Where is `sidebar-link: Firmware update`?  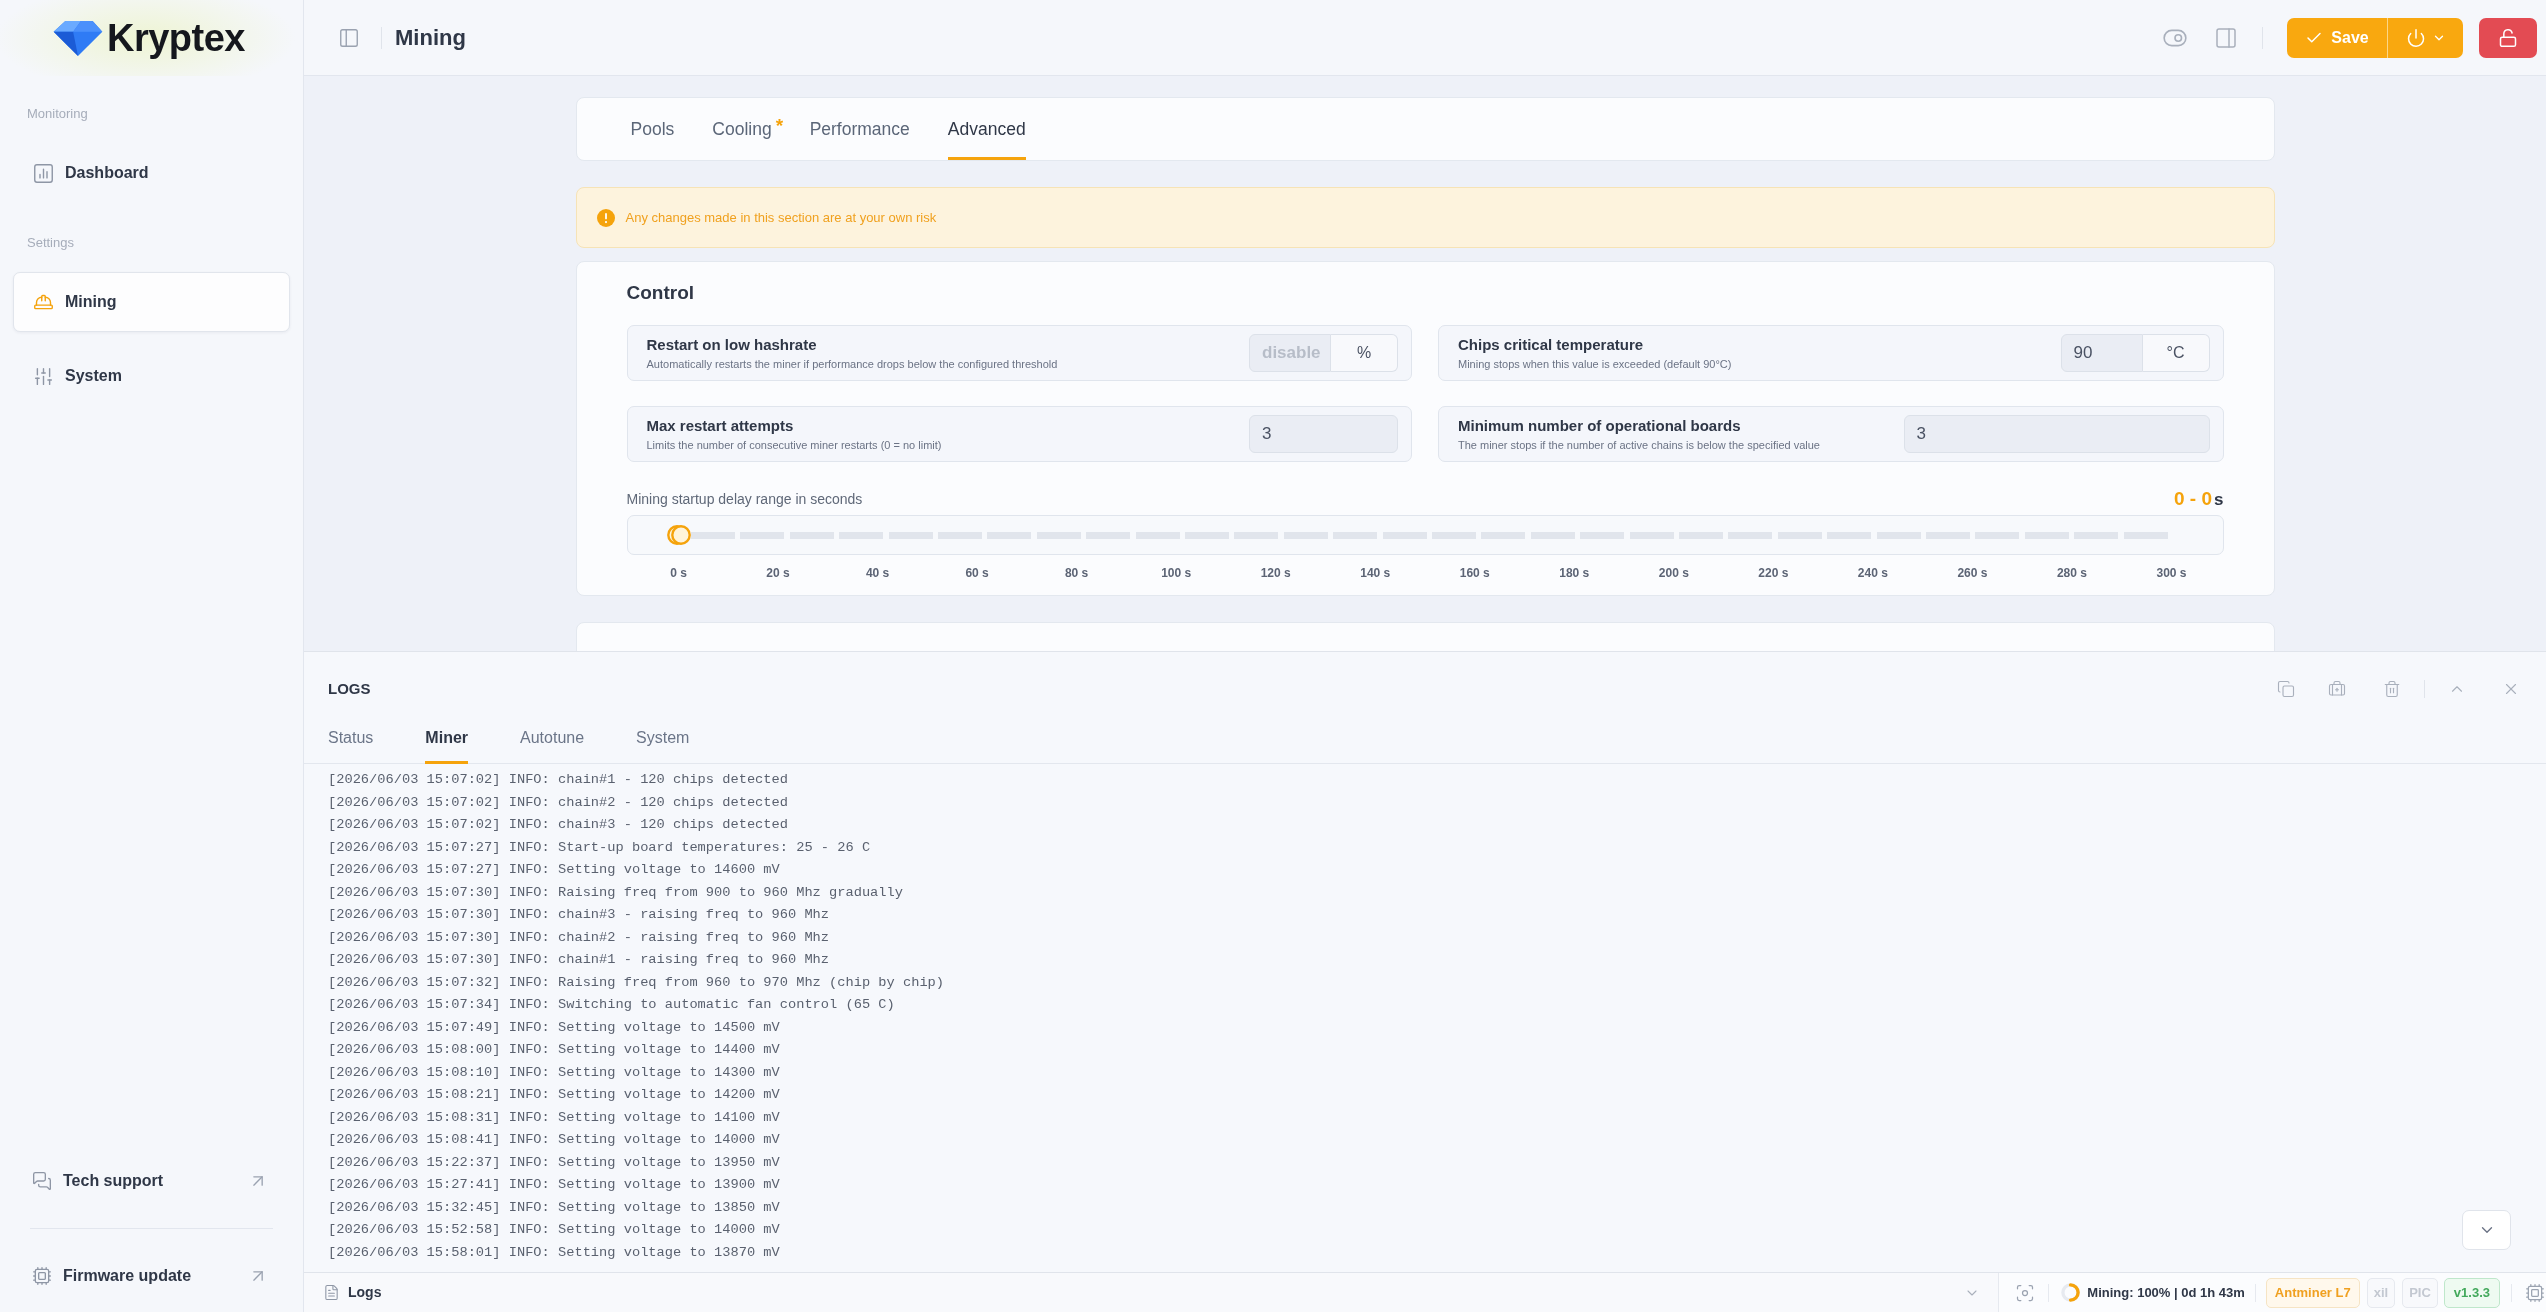
sidebar-link: Firmware update is located at coordinates (151, 1276).